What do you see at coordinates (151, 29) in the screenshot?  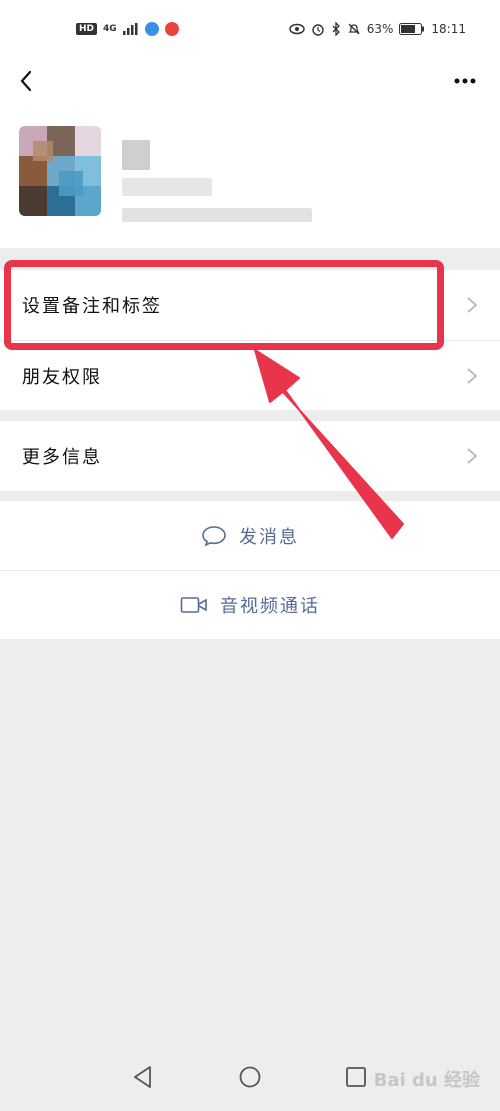 I see `app-notification-icon` at bounding box center [151, 29].